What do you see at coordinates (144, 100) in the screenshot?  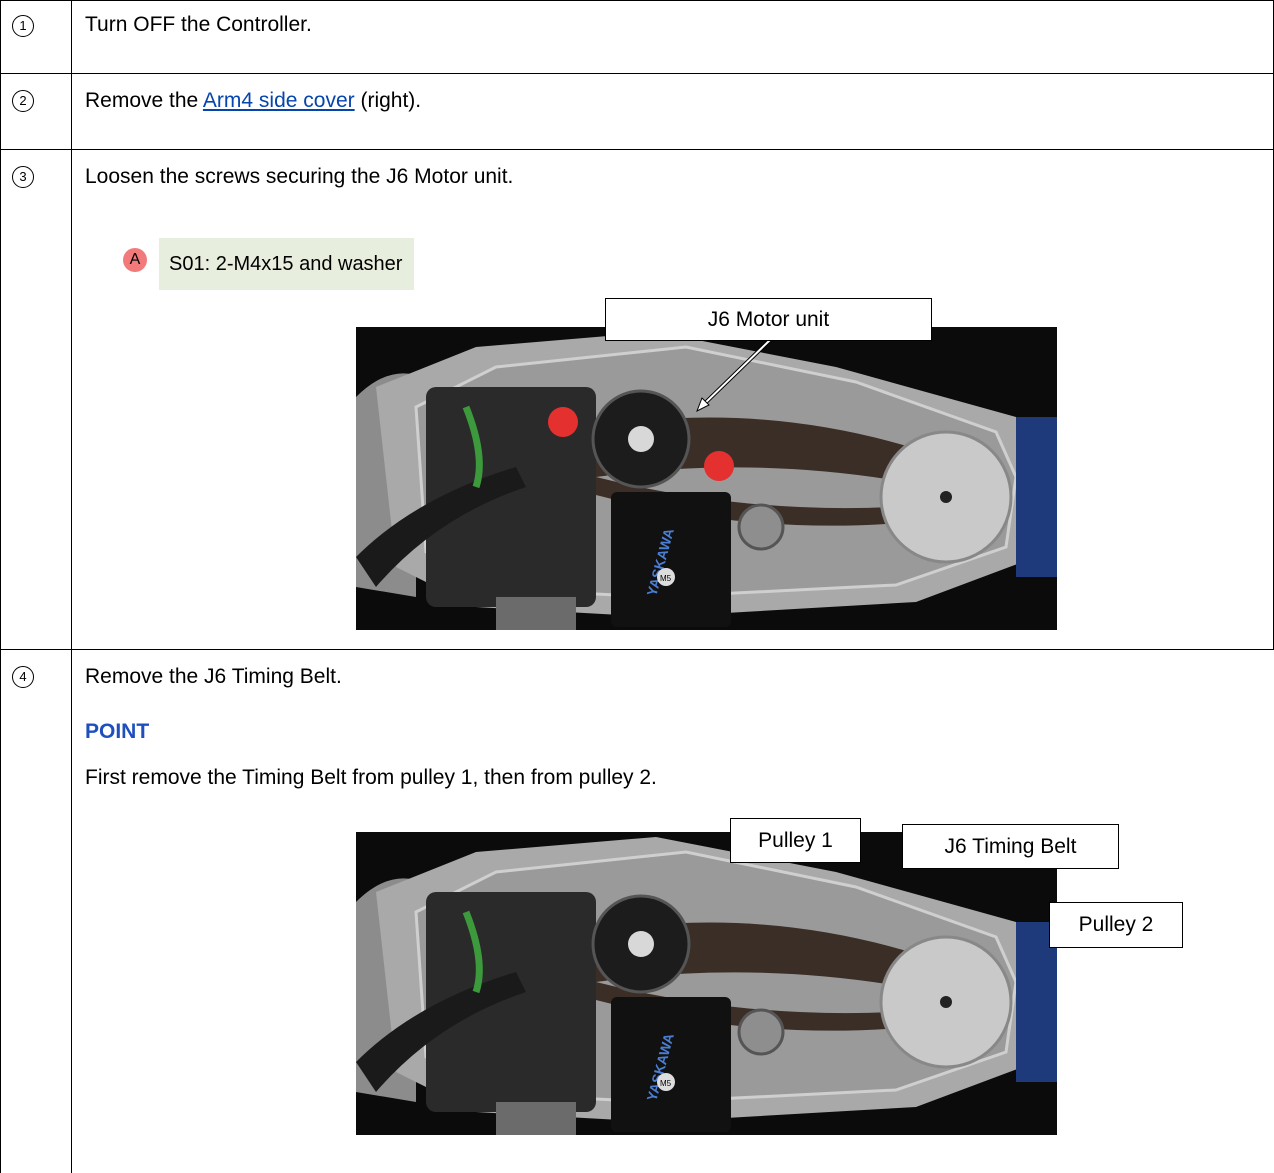 I see `step-2-text-start: Remove the` at bounding box center [144, 100].